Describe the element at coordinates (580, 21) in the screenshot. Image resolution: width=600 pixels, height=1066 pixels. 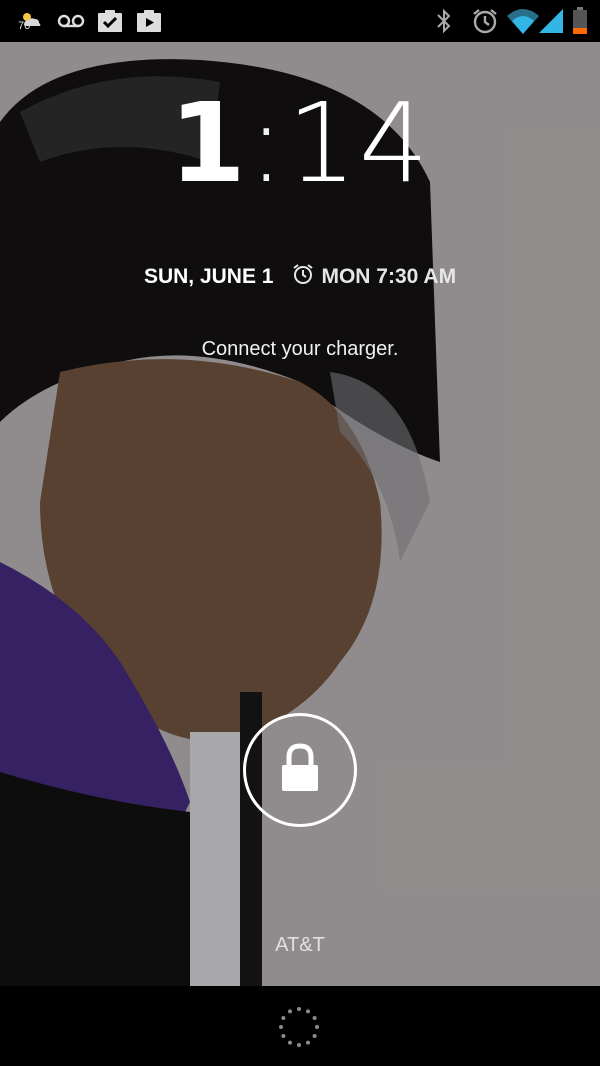
I see `battery-icon` at that location.